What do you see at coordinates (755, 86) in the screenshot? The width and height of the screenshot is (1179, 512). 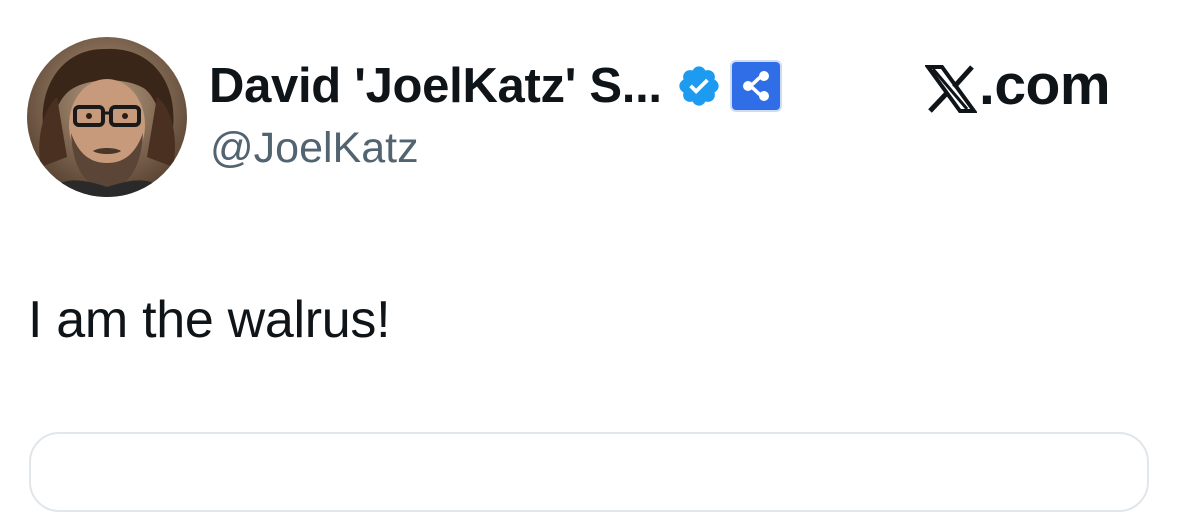 I see `ripple-affiliate-badge-icon` at bounding box center [755, 86].